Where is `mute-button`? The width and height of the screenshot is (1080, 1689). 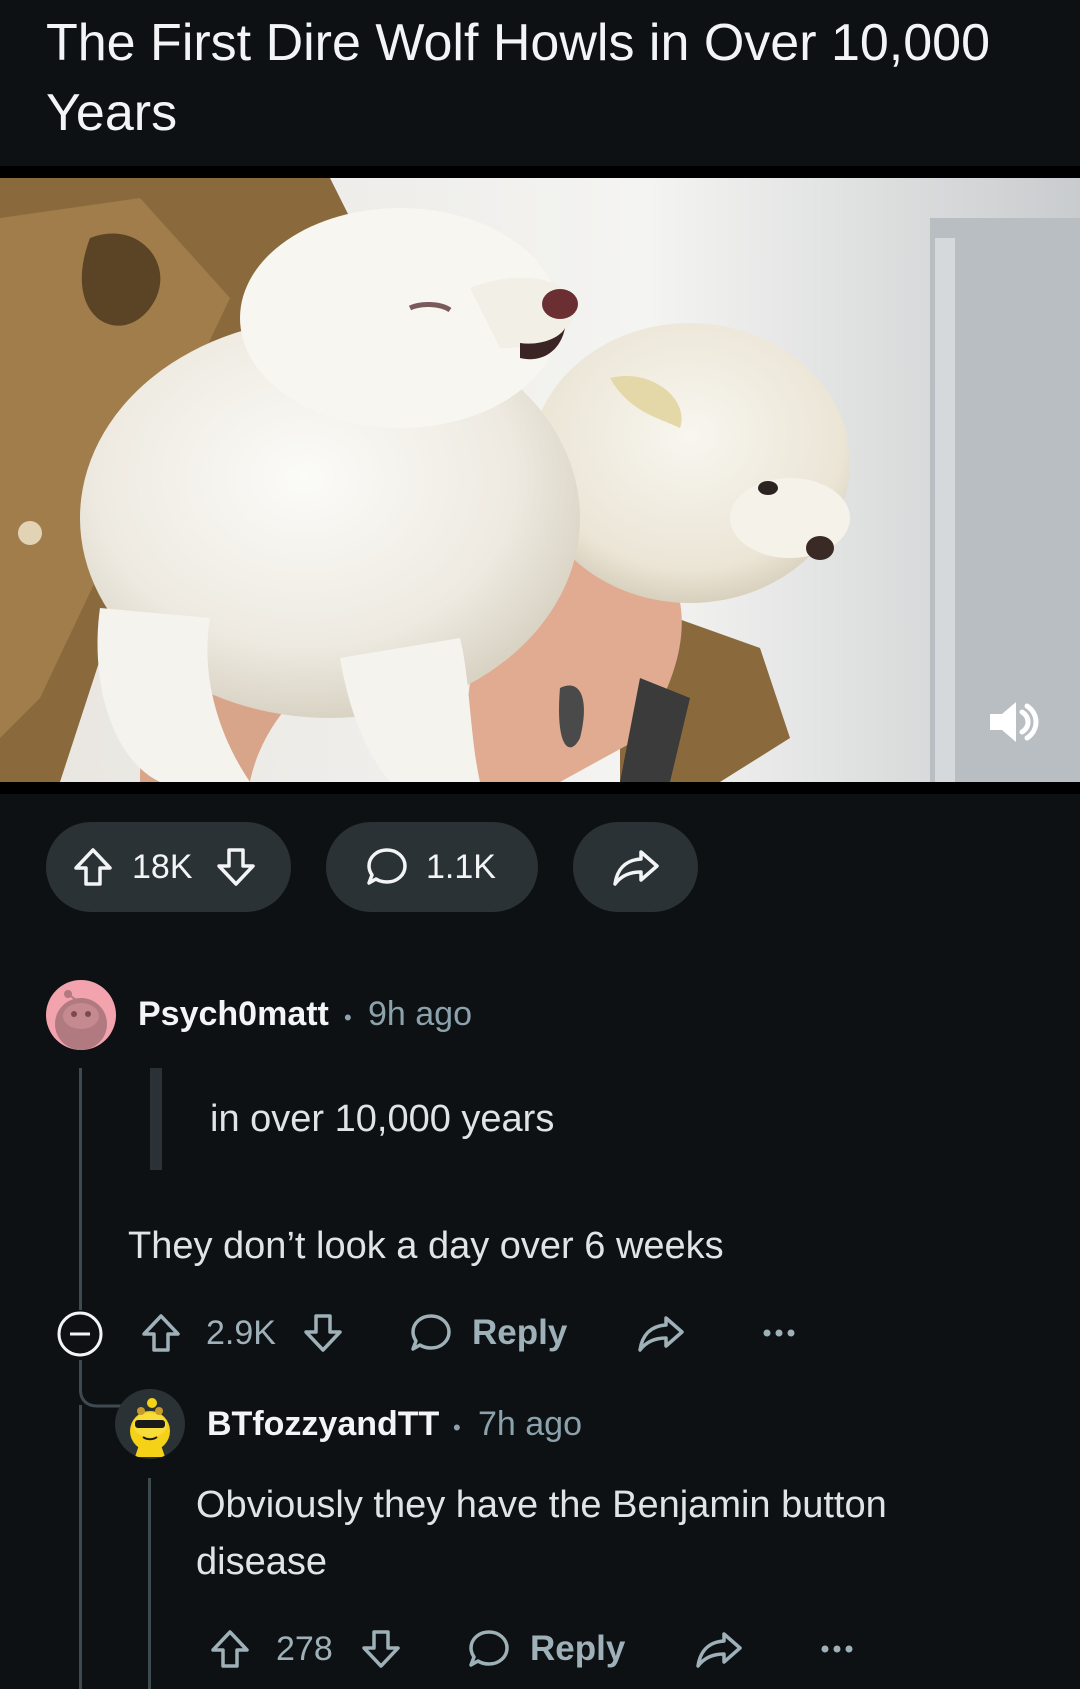 mute-button is located at coordinates (1012, 722).